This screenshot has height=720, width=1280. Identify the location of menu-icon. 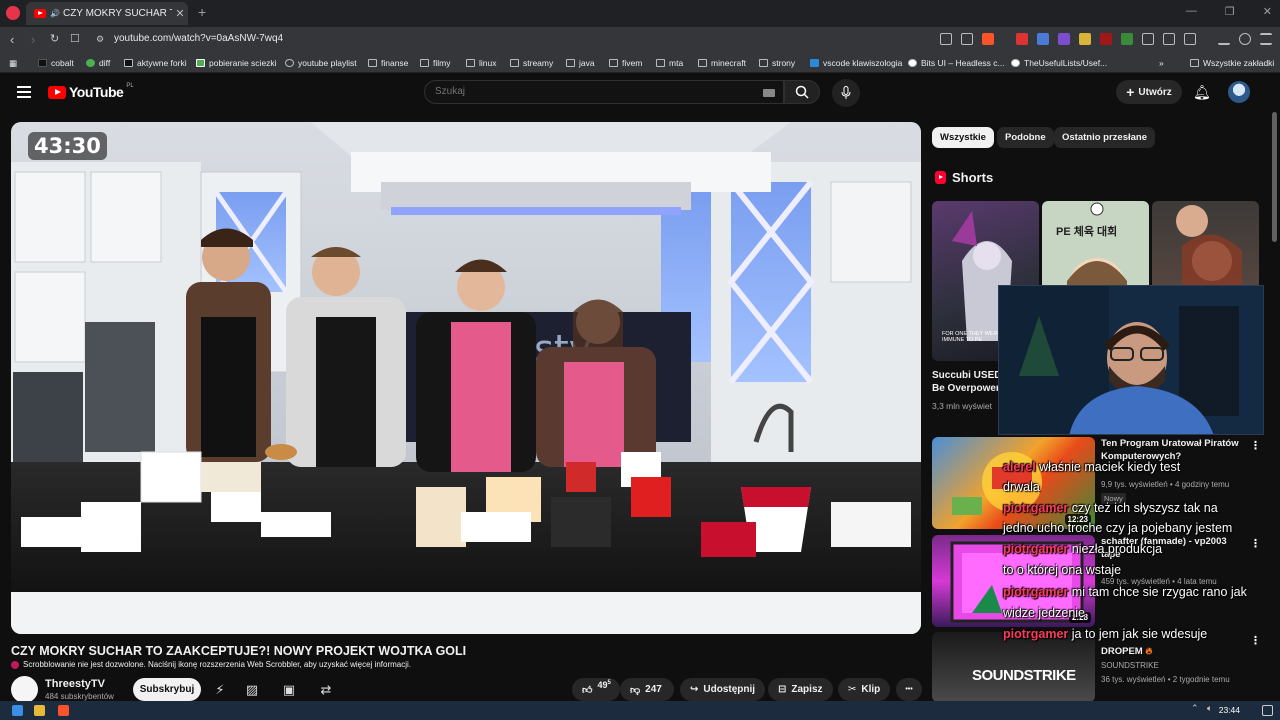
(1266, 39).